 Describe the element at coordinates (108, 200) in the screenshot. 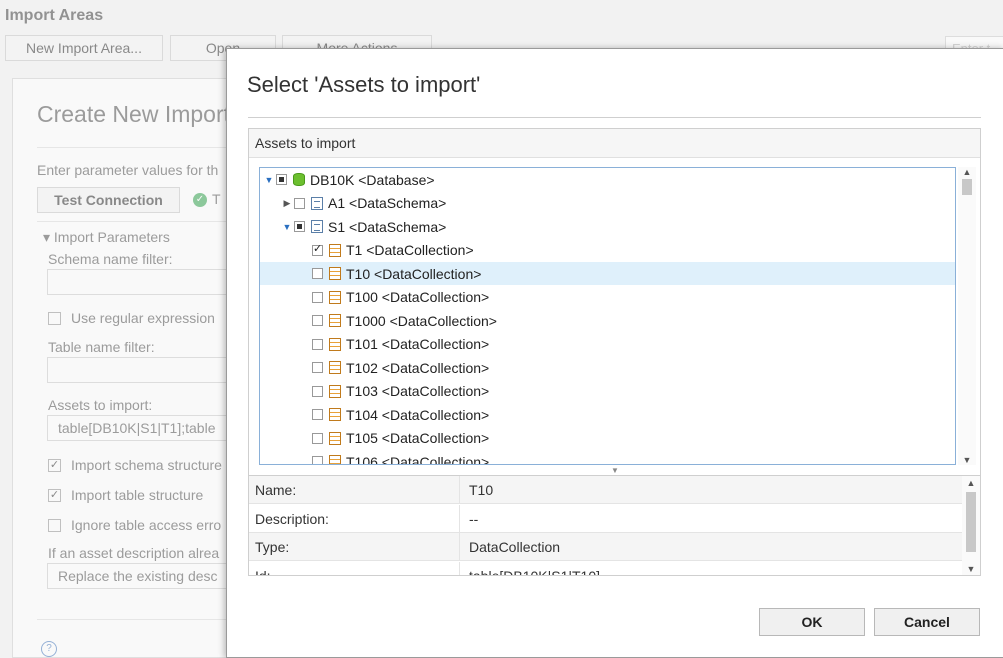

I see `test-connection-button: Test Connection` at that location.